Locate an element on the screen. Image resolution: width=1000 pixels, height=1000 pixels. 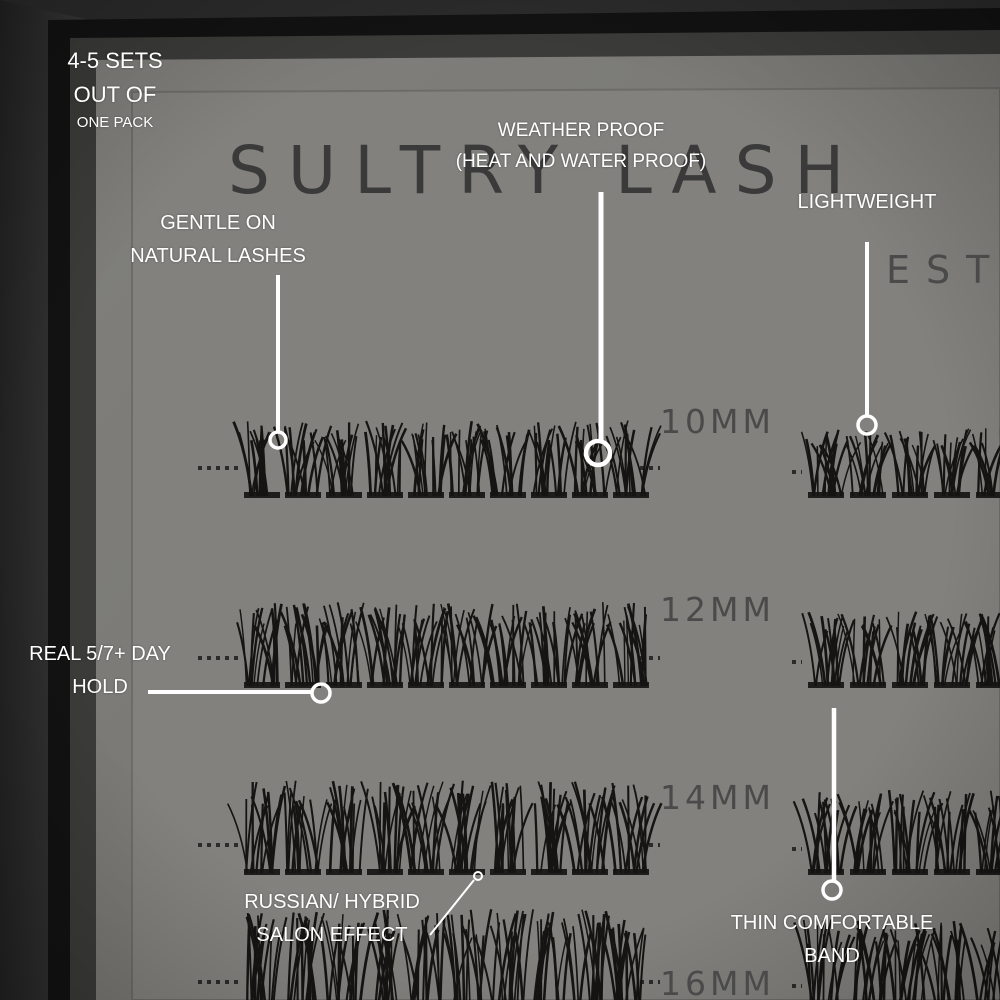
russian-line2: SALON EFFECT is located at coordinates (332, 935).